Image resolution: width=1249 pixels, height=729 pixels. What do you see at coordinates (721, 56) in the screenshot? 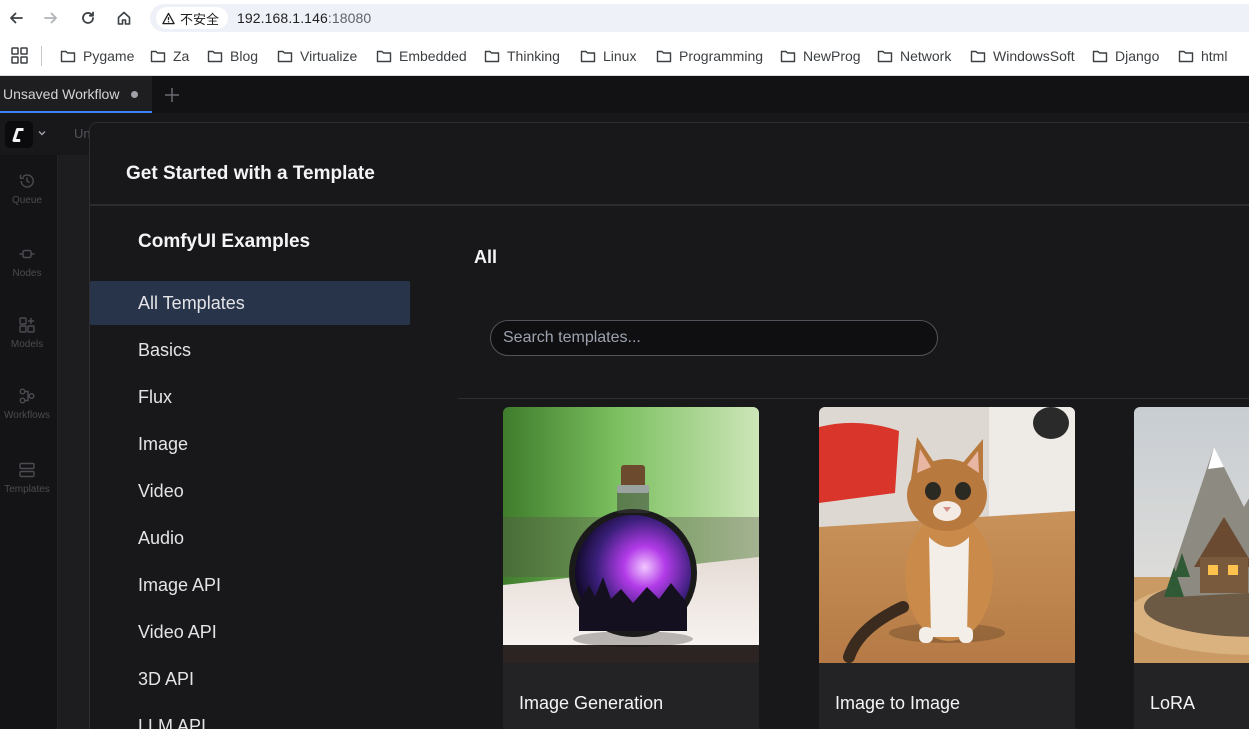
I see `bookmark-label: Programming` at bounding box center [721, 56].